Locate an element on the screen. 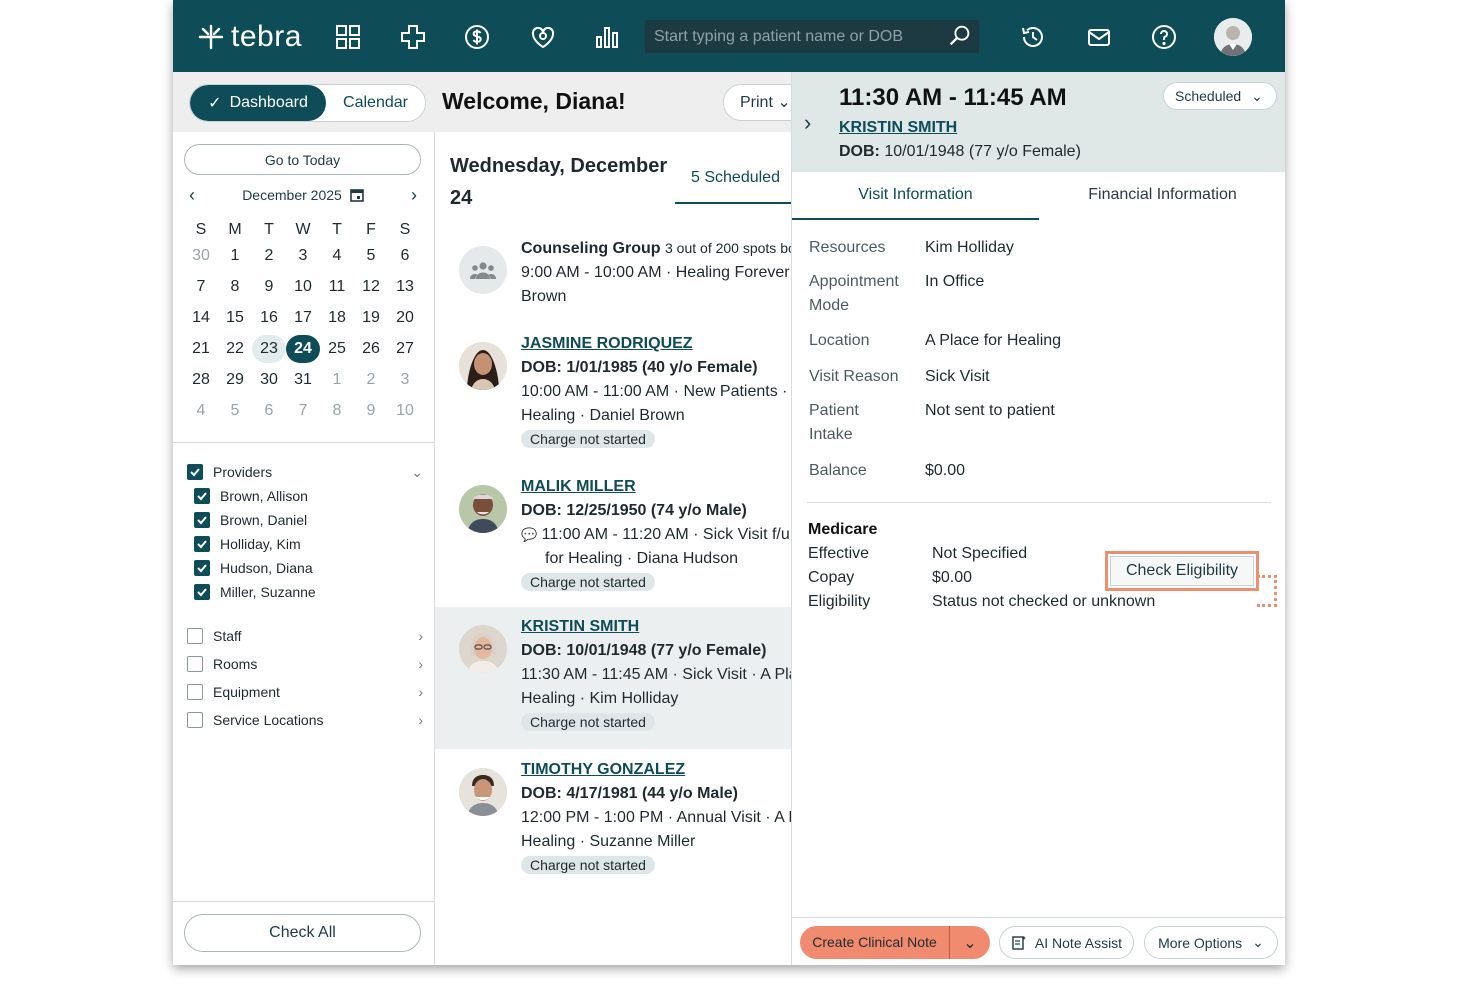  user-avatar is located at coordinates (1233, 37).